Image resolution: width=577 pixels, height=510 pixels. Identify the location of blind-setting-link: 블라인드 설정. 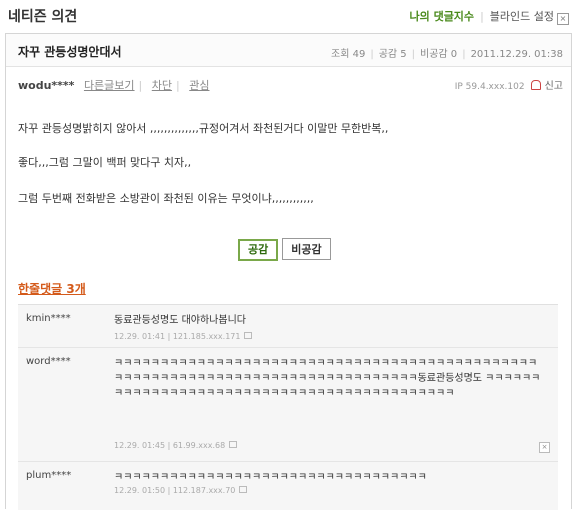
(522, 16).